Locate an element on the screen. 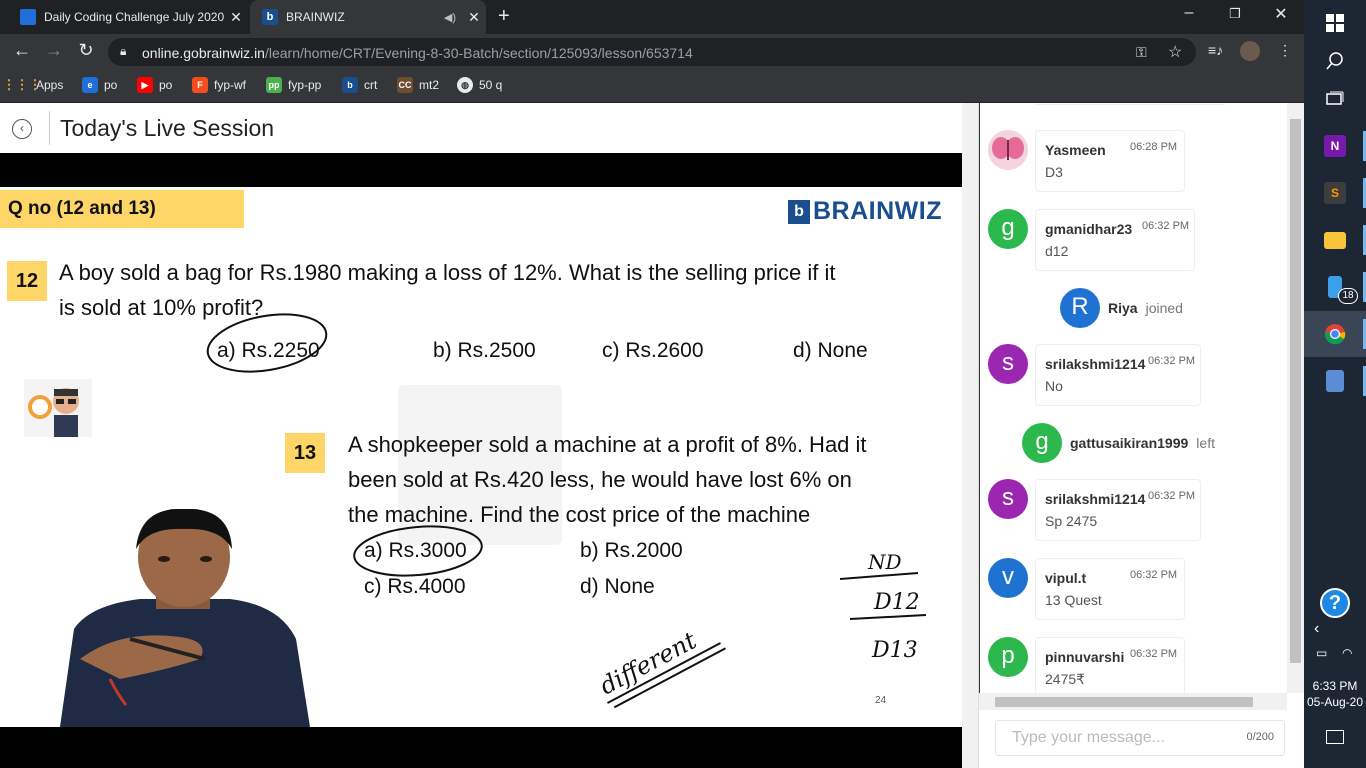  search-icon is located at coordinates (1334, 61).